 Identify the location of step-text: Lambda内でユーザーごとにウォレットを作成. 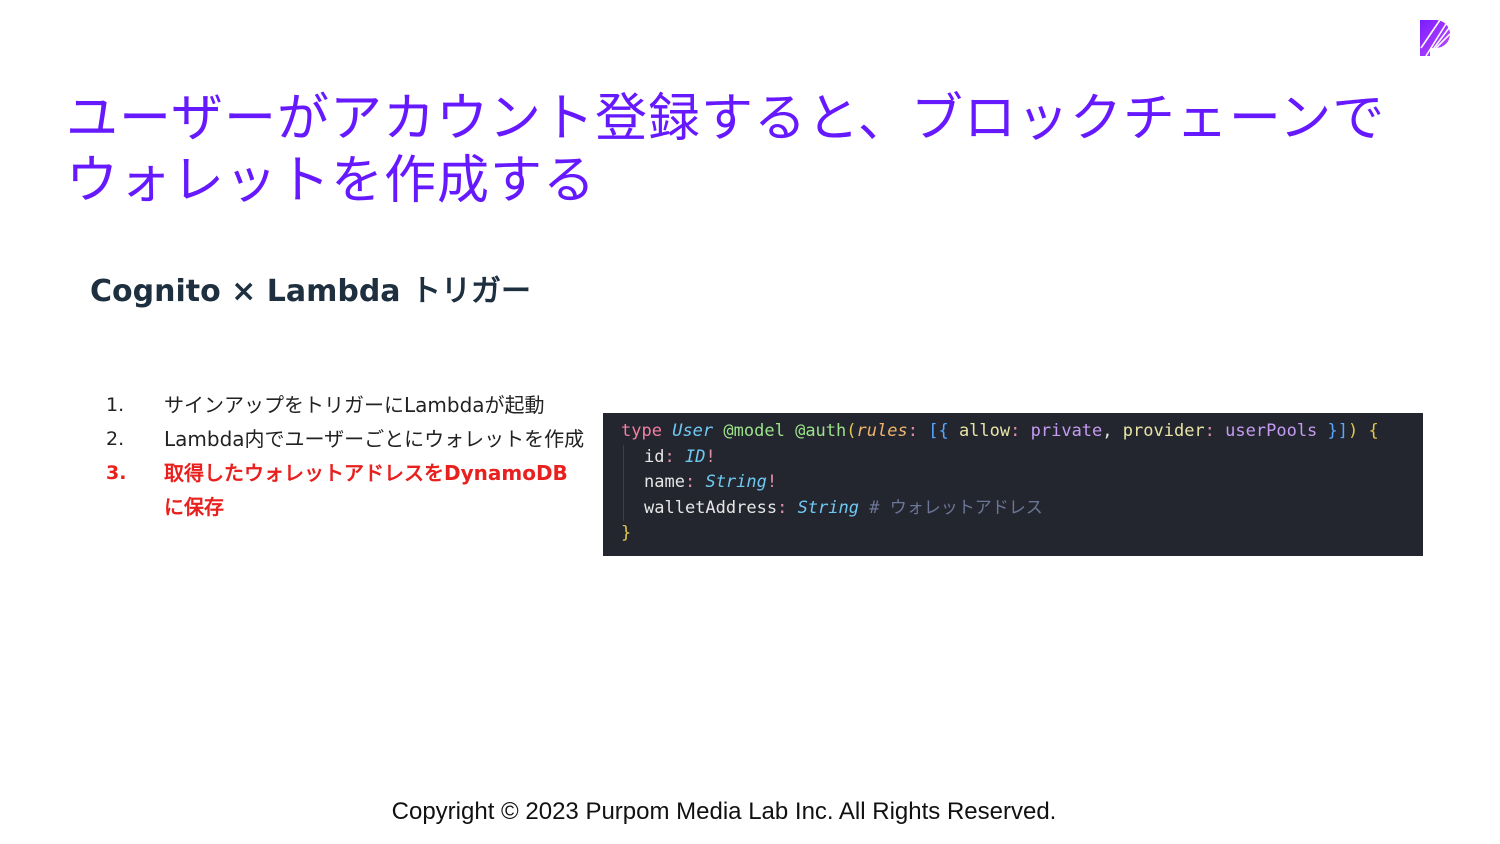
(374, 439).